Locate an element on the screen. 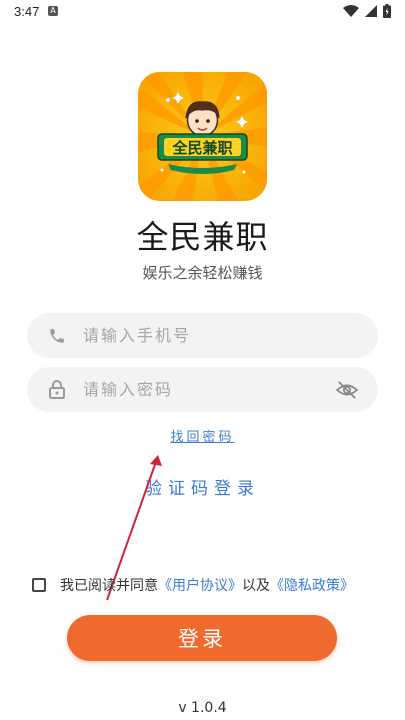 The image size is (405, 720). privacy-policy-link: 《隐私政策》 is located at coordinates (312, 585).